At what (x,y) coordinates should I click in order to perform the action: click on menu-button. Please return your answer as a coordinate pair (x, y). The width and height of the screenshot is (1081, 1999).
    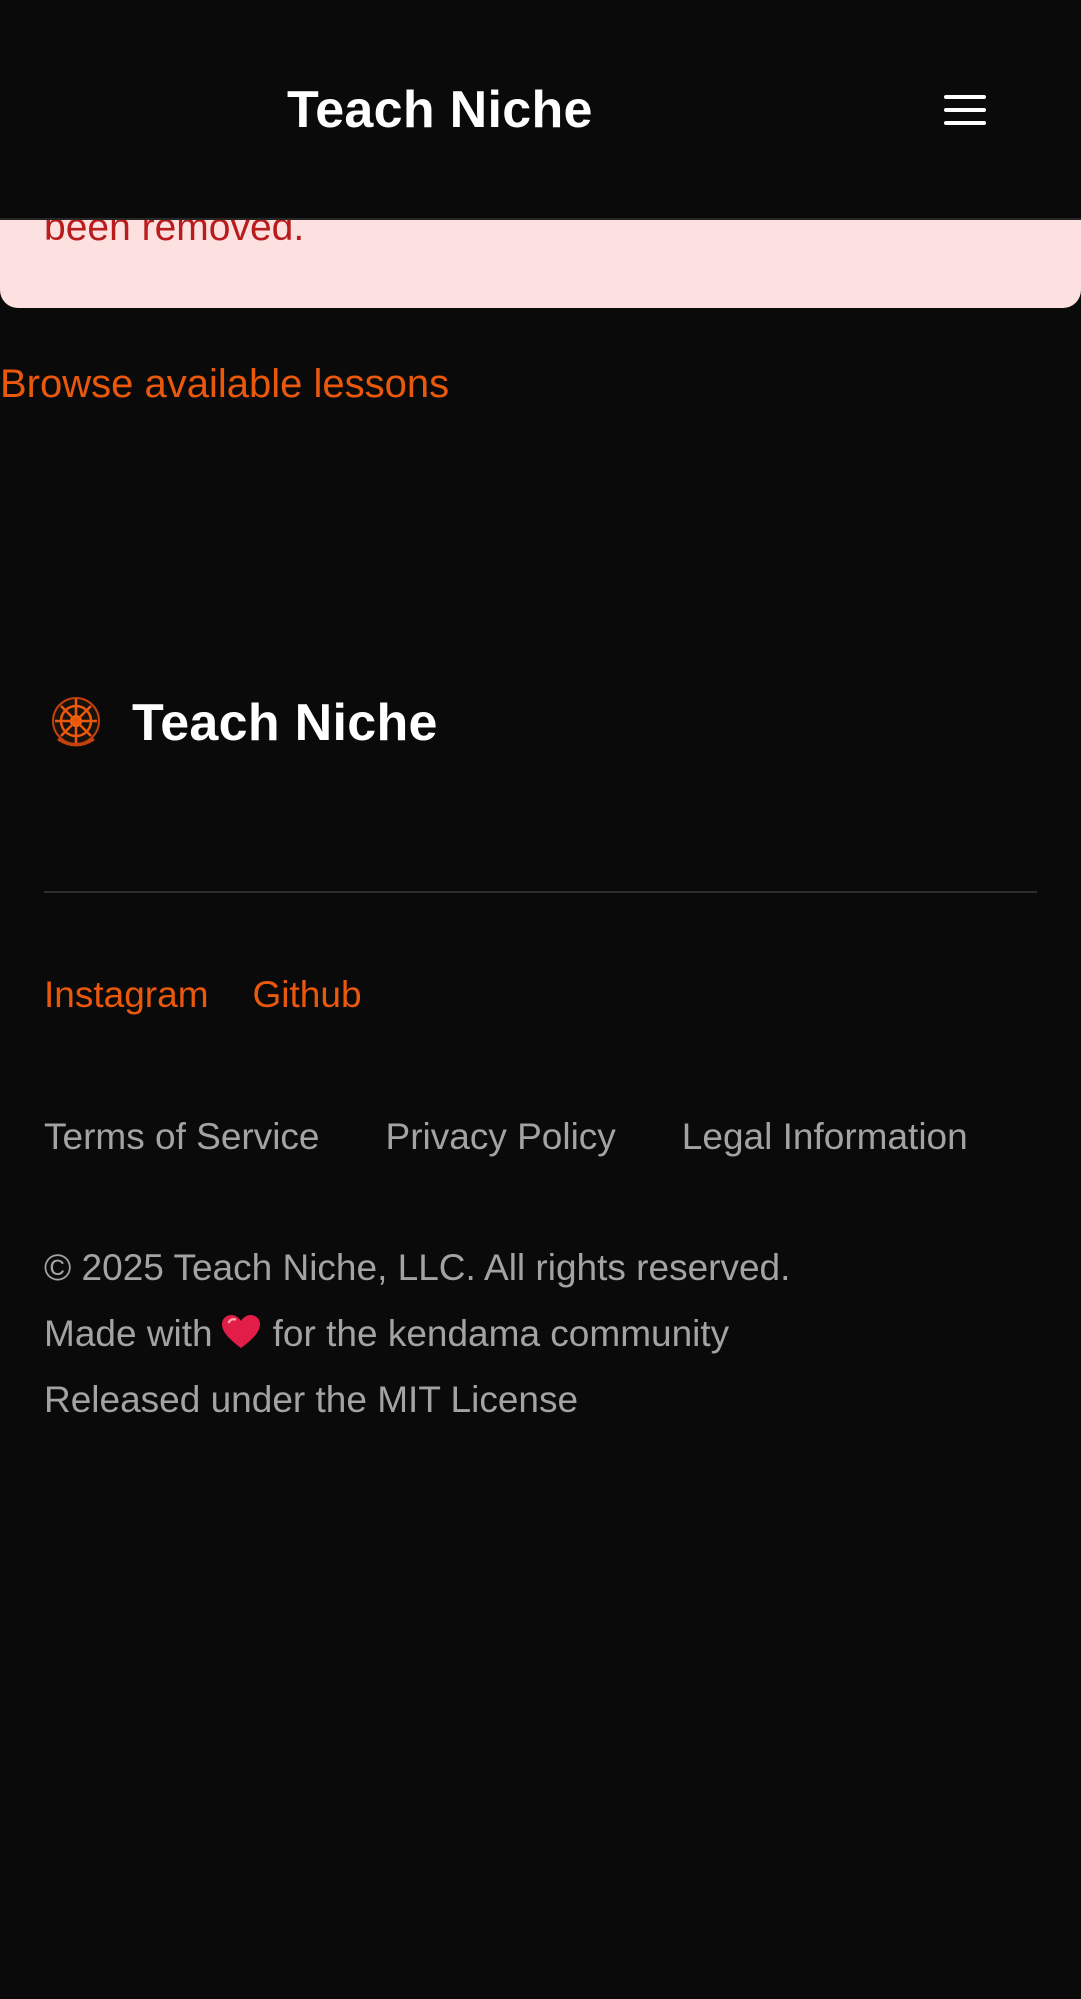
    Looking at the image, I should click on (965, 110).